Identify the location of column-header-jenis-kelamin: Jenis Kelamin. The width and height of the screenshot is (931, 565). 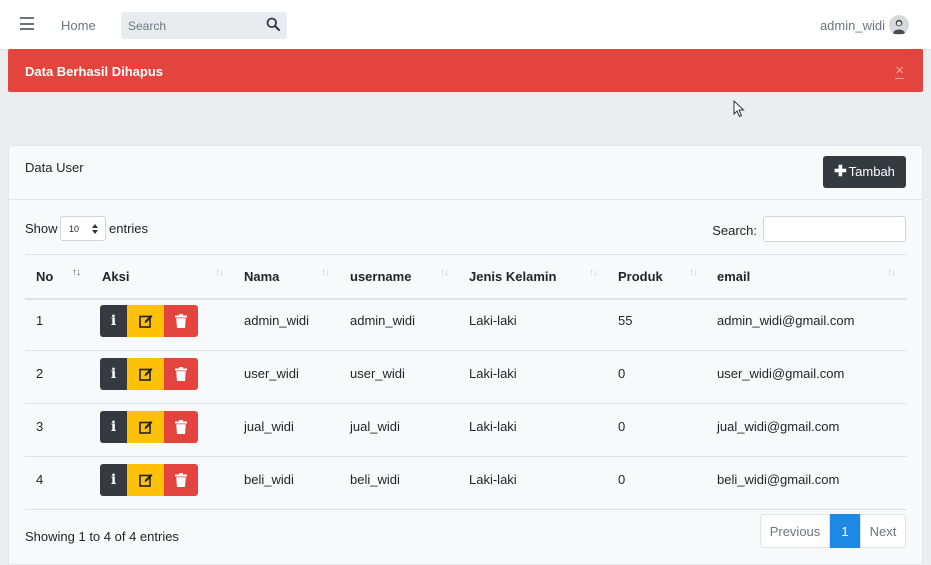
(512, 276).